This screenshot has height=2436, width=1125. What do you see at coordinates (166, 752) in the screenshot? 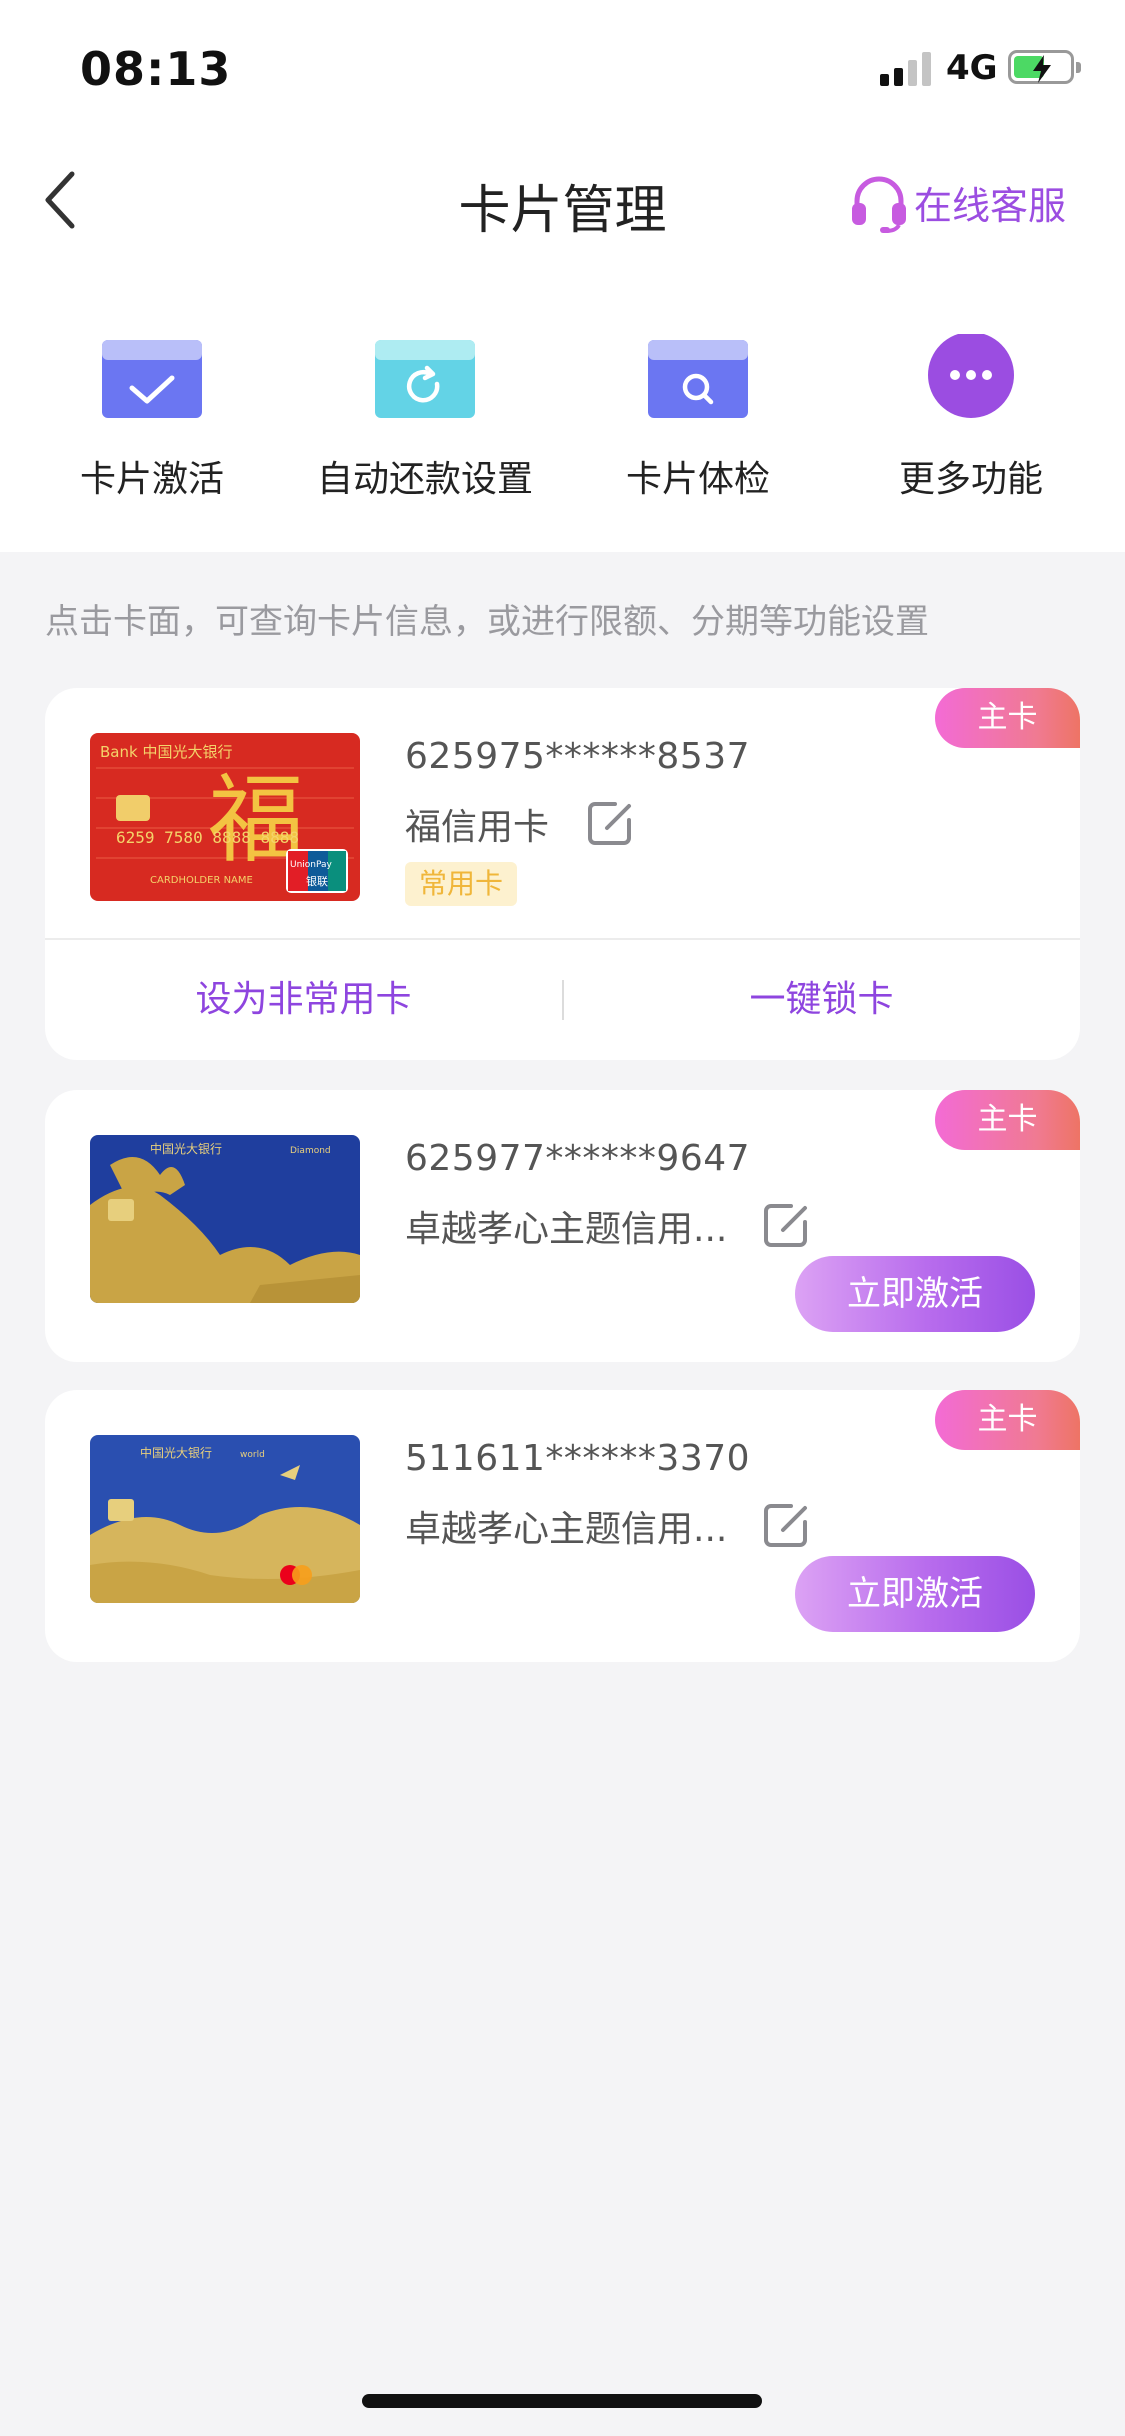
I see `svg-text: Bank 中国光大银行` at bounding box center [166, 752].